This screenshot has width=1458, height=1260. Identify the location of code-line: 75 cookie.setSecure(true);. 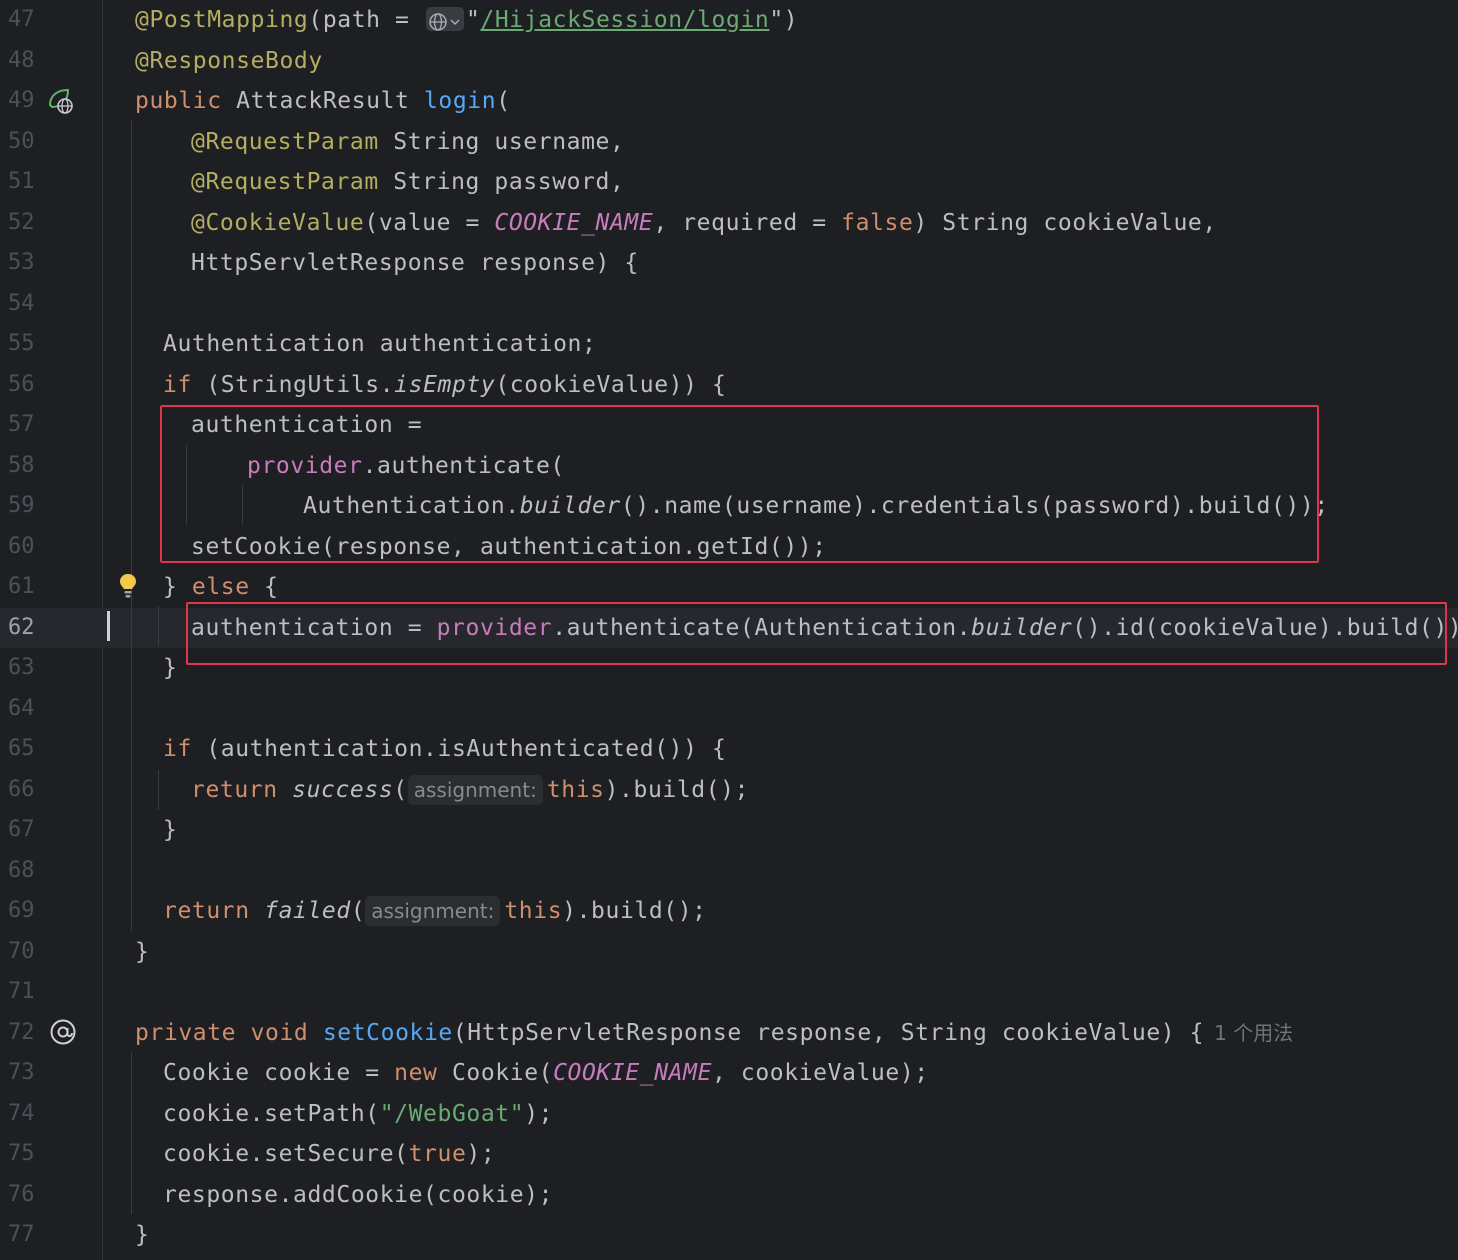
(729, 1154).